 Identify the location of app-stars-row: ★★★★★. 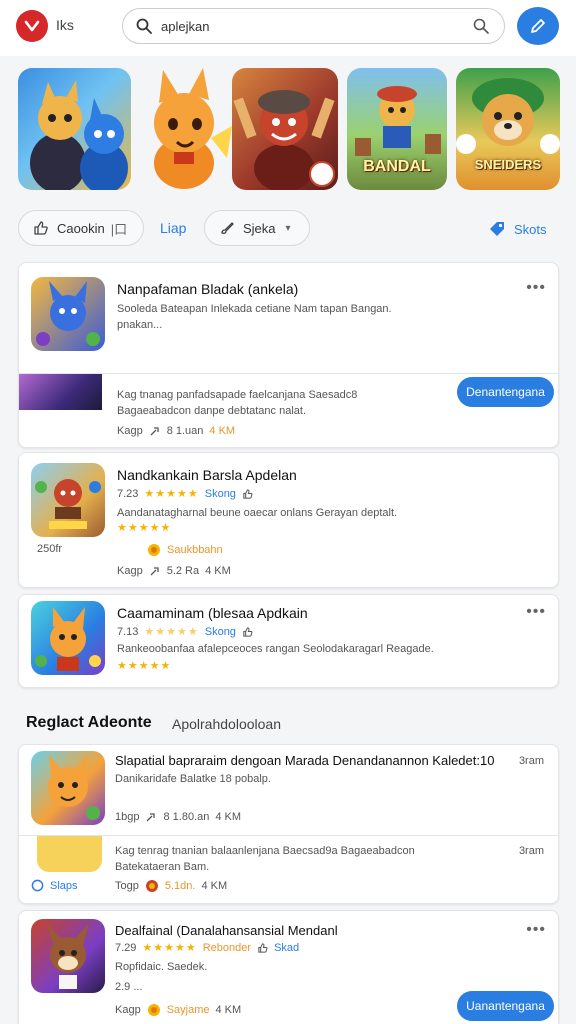
(144, 527).